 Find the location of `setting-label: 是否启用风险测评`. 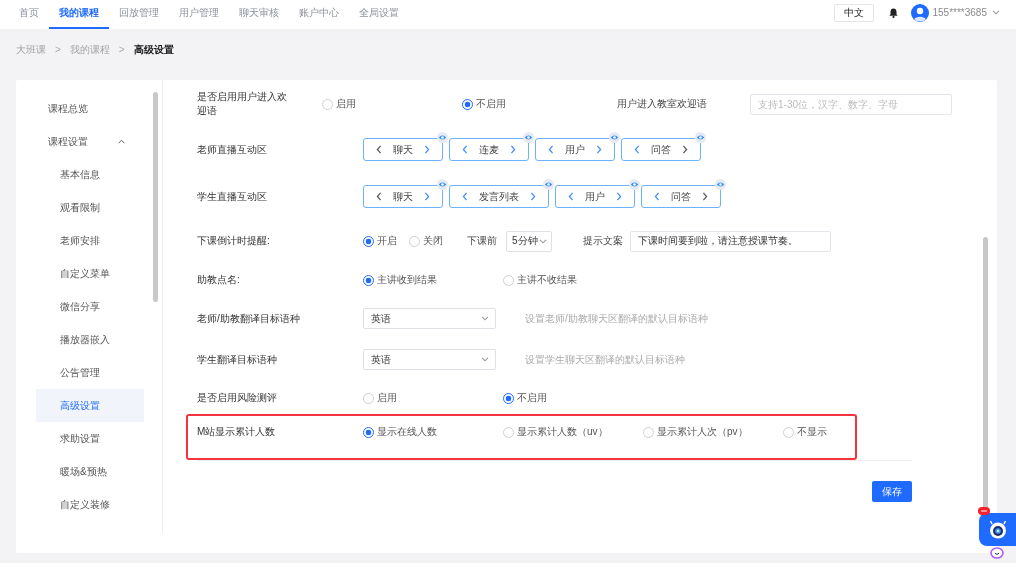

setting-label: 是否启用风险测评 is located at coordinates (237, 398).